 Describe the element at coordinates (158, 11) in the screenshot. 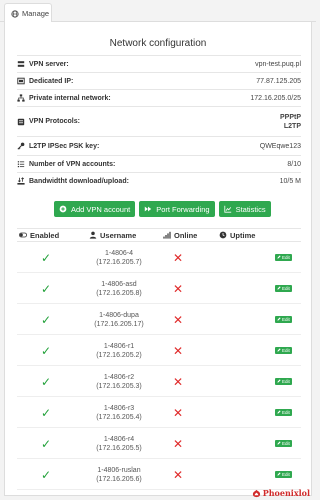

I see `tab-bar: Manage` at that location.